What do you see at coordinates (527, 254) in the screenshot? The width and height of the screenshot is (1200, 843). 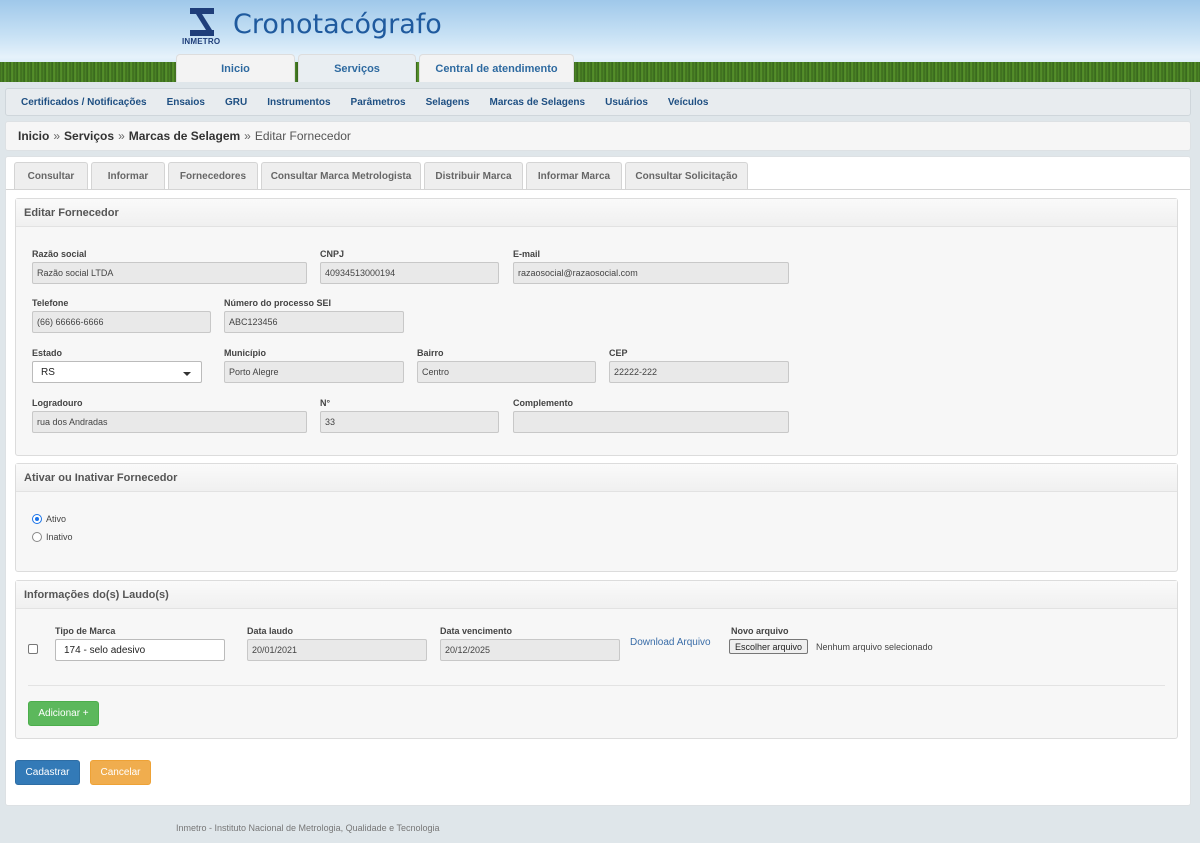 I see `email-label: E-mail` at bounding box center [527, 254].